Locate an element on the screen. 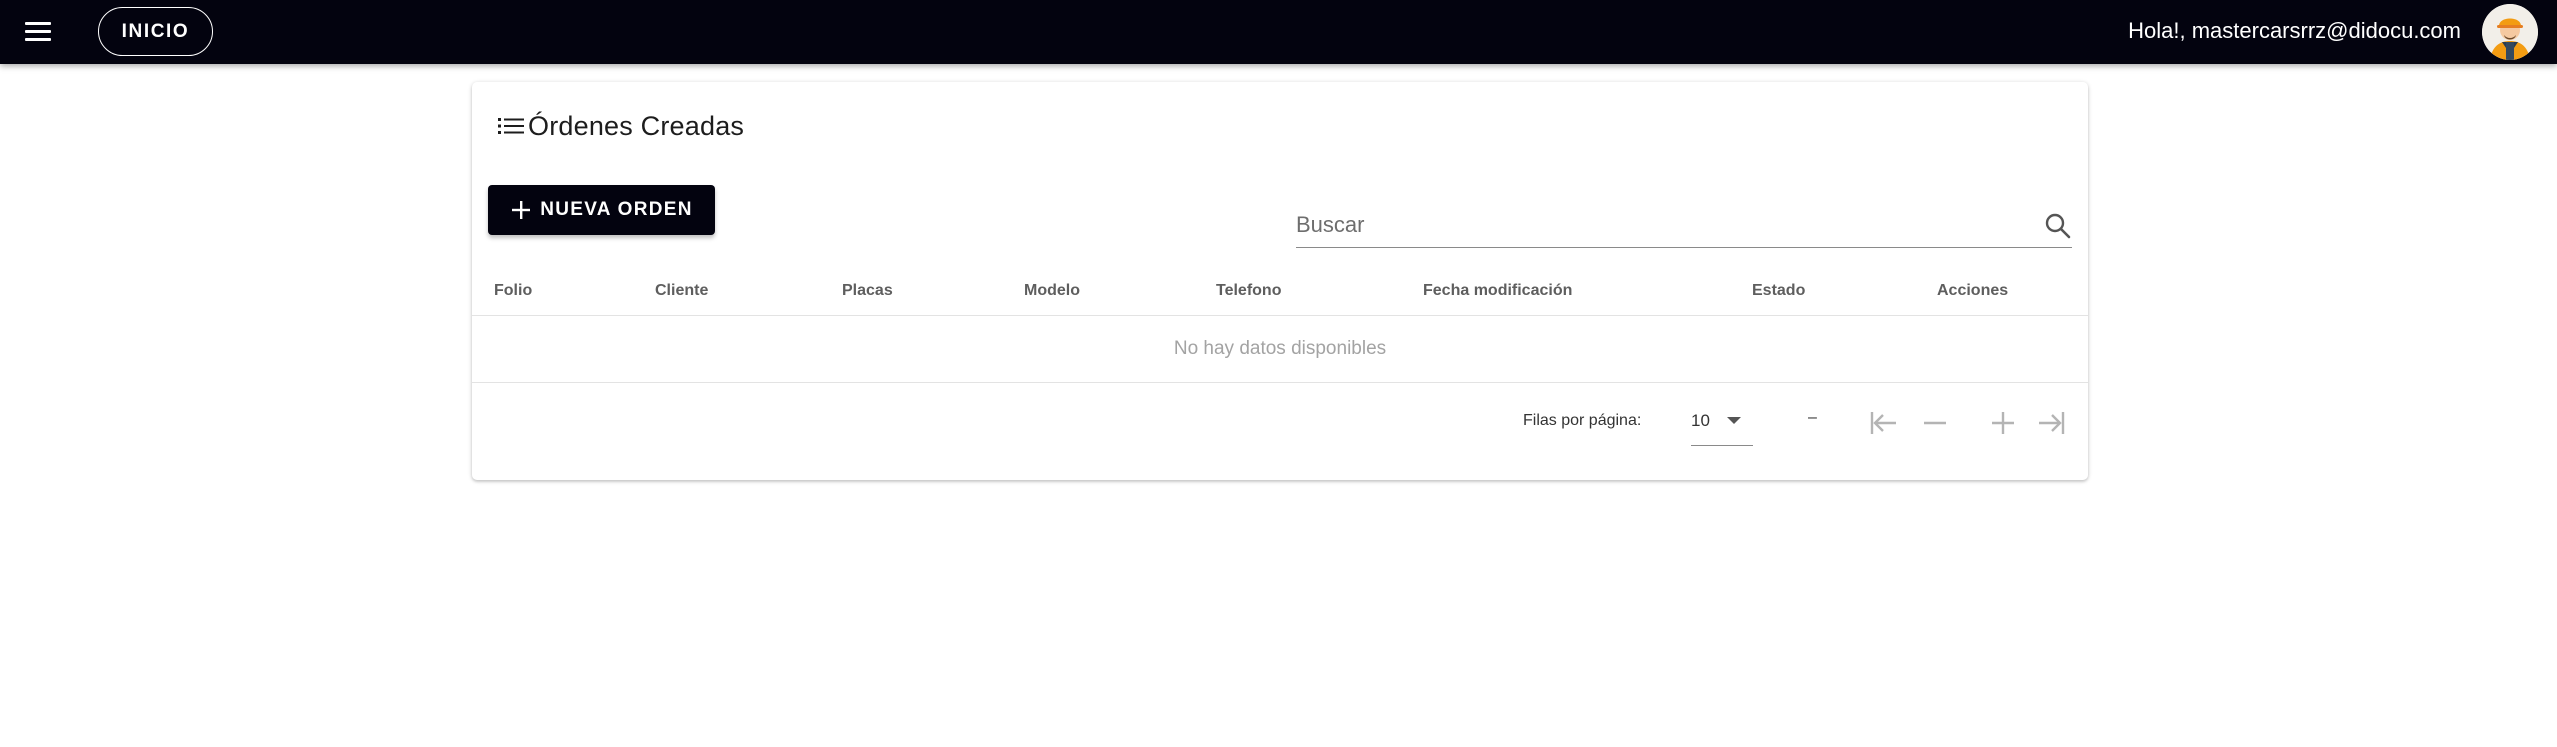 The height and width of the screenshot is (747, 2557). last-page-icon is located at coordinates (2052, 423).